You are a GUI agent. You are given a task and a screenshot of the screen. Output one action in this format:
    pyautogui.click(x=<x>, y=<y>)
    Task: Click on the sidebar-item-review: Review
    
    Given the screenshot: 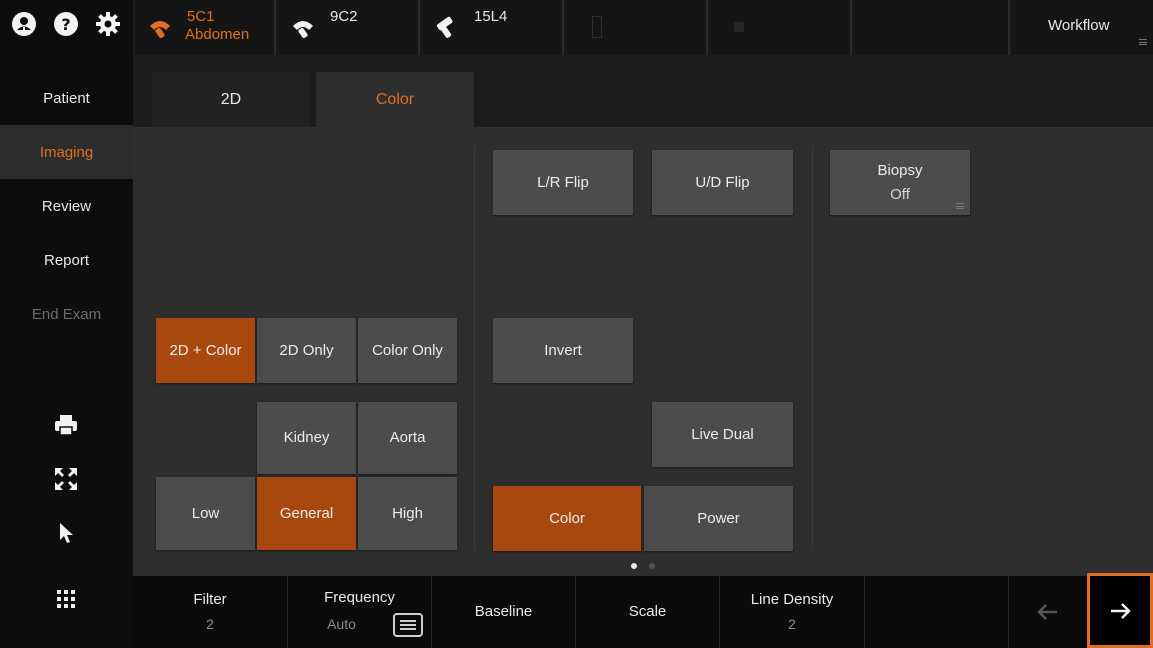 What is the action you would take?
    pyautogui.click(x=66, y=206)
    